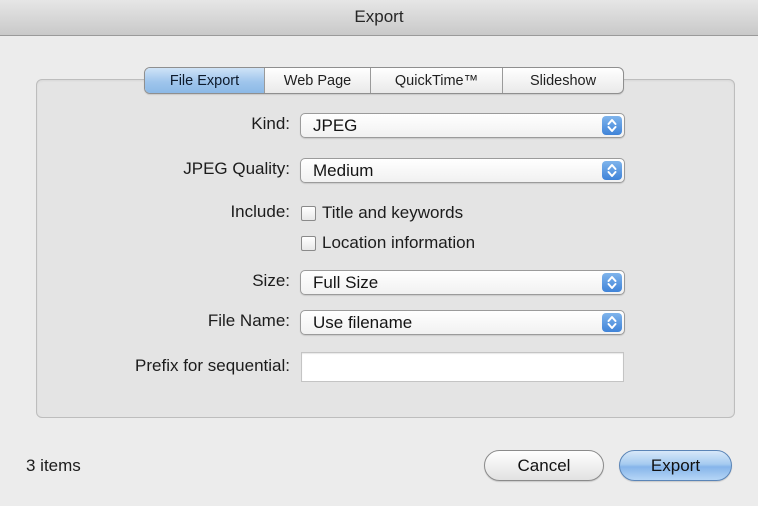  I want to click on location-info-checkbox-row: Location information, so click(388, 243).